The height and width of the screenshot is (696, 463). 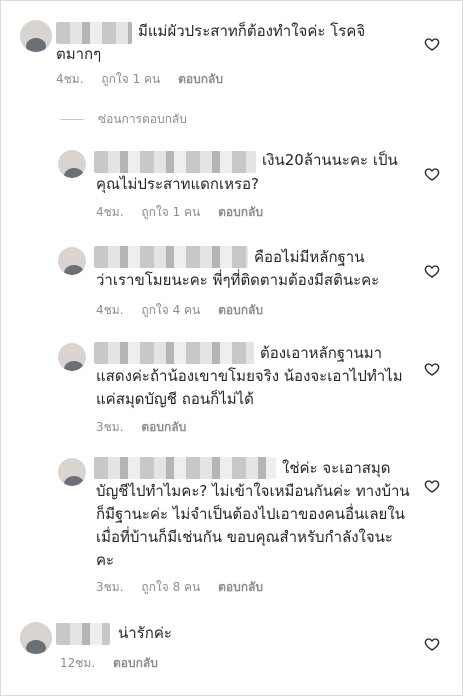 I want to click on like-count: ถูกใจ 4 คน, so click(x=170, y=310).